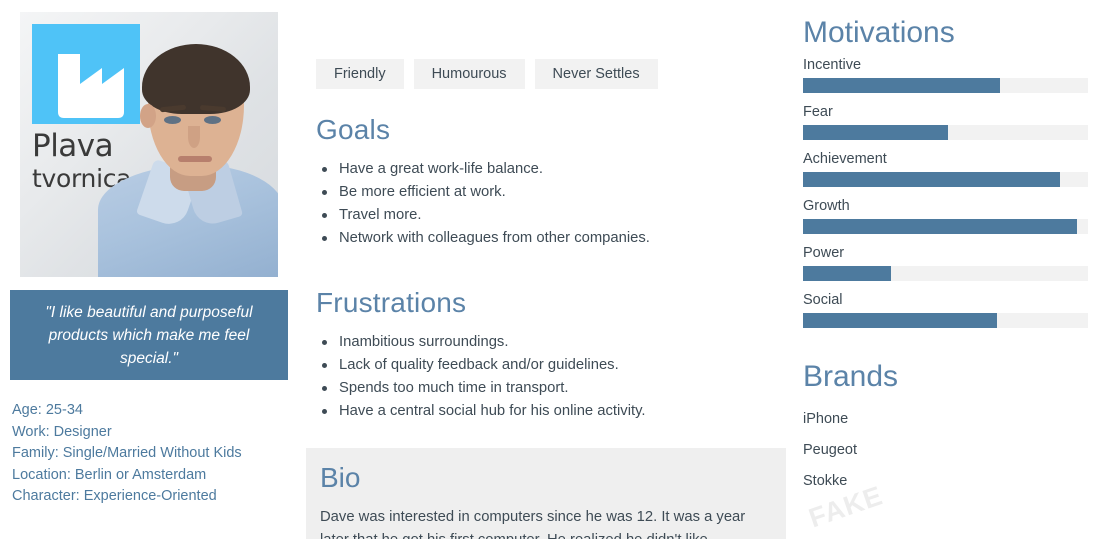  Describe the element at coordinates (481, 388) in the screenshot. I see `list-item: Spends too much time in transport.` at that location.